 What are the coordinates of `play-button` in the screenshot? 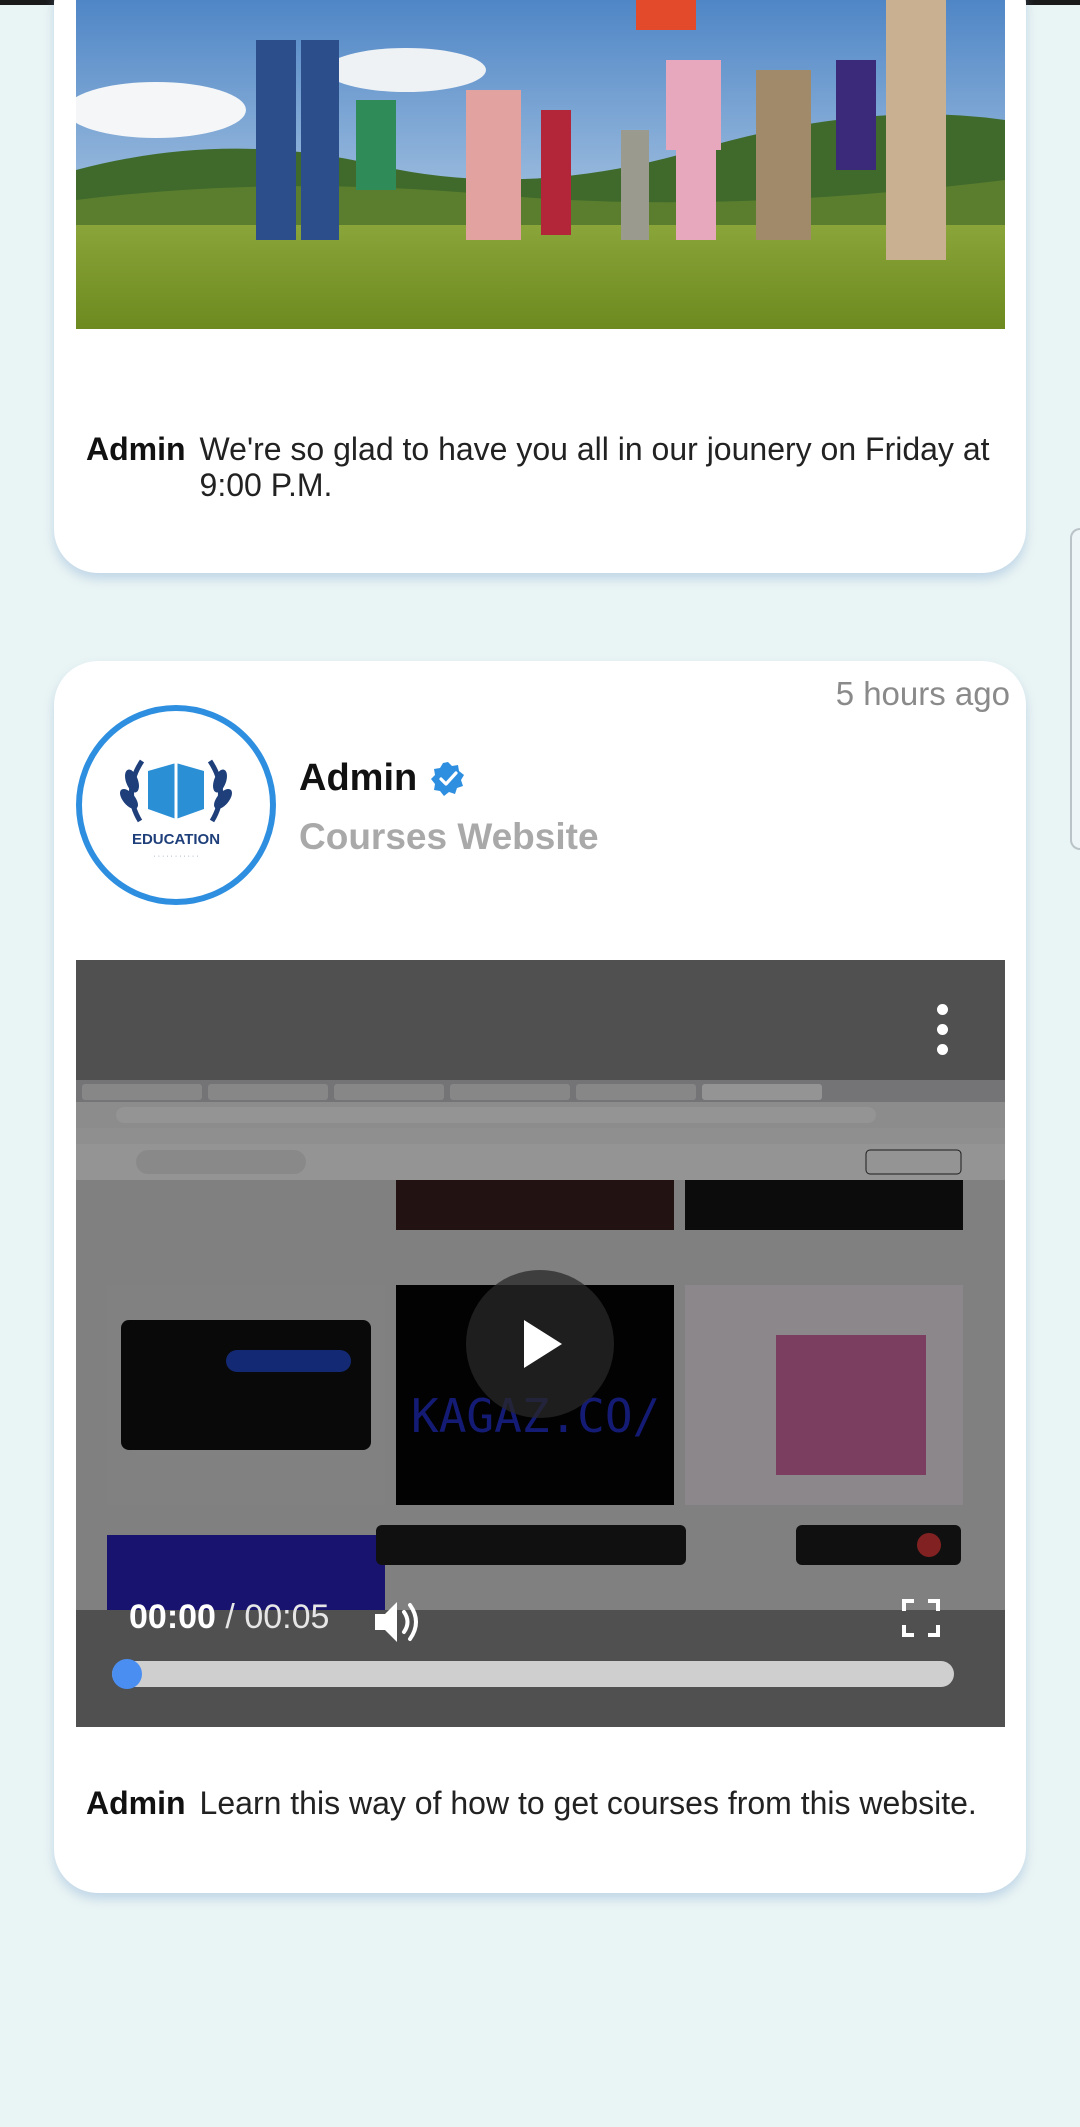 It's located at (540, 1344).